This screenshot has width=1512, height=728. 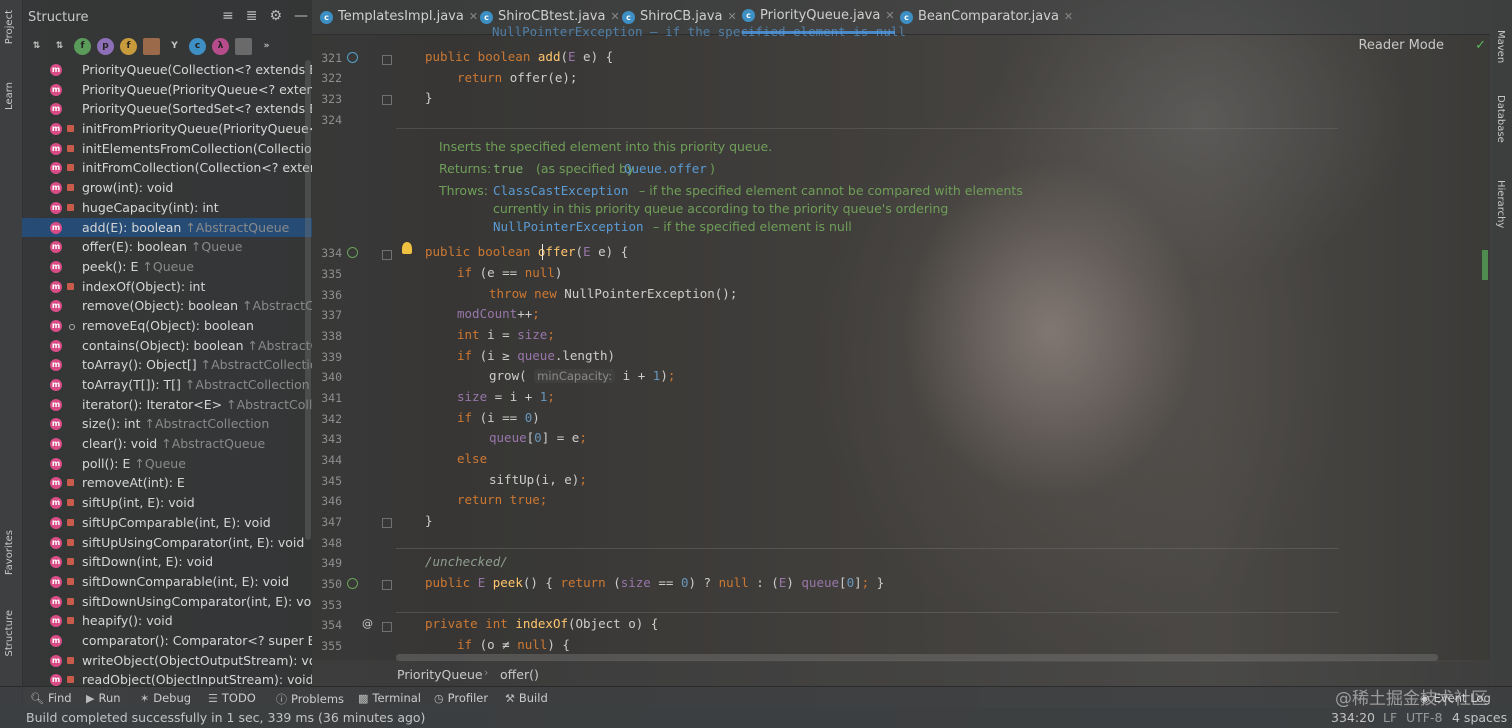 What do you see at coordinates (167, 483) in the screenshot?
I see `structure-item: m removeAt(int): E` at bounding box center [167, 483].